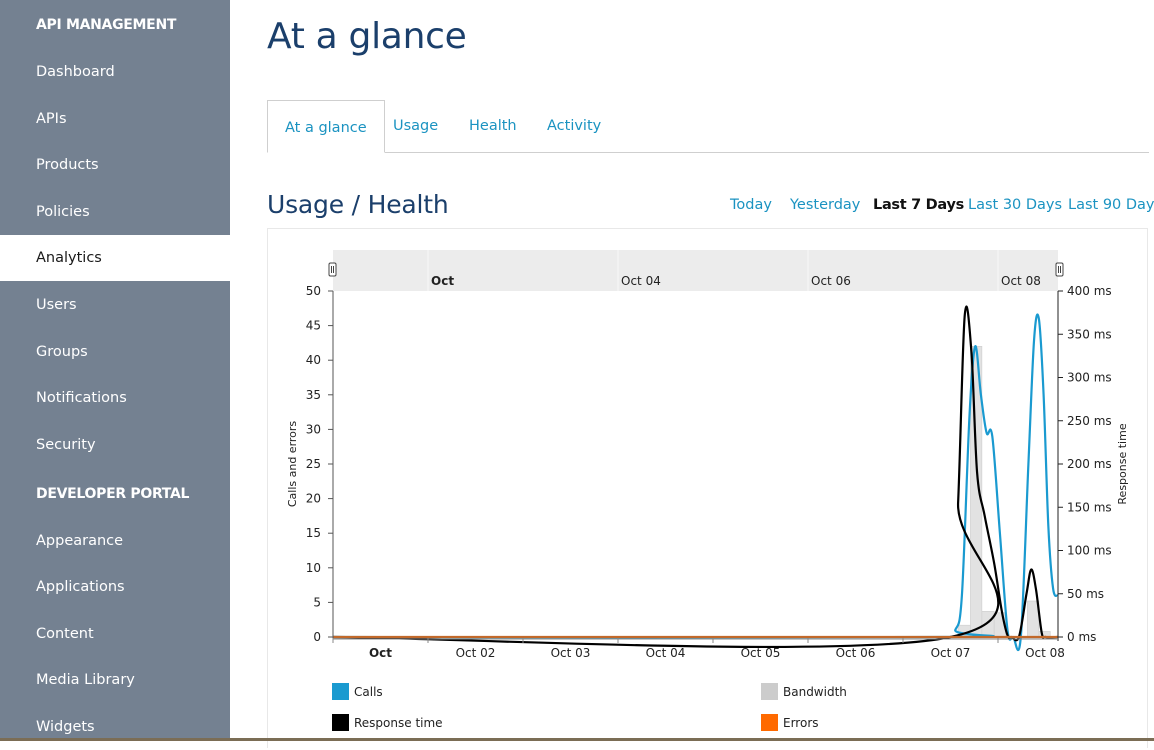 The width and height of the screenshot is (1154, 750). Describe the element at coordinates (708, 126) in the screenshot. I see `tab-bar: At a glance Usage Health Activity` at that location.